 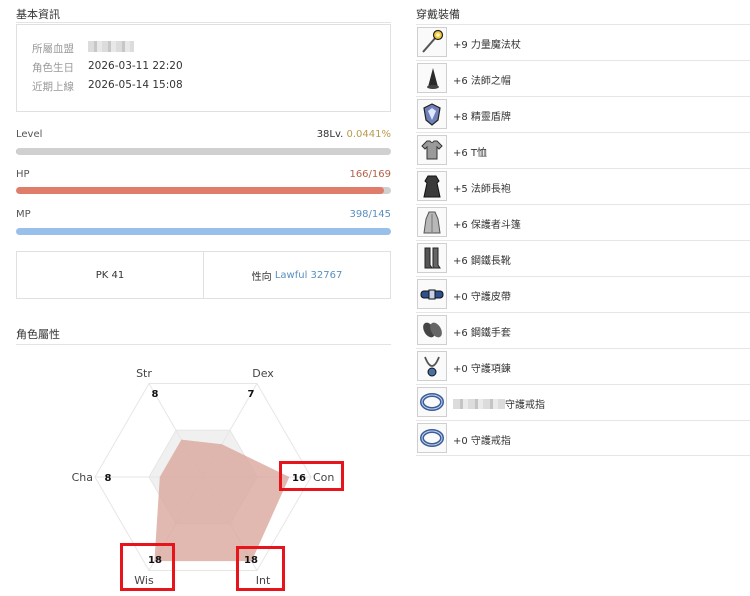 I want to click on pk-alignment-panel: PK 41 性向 Lawful 32767, so click(x=203, y=275).